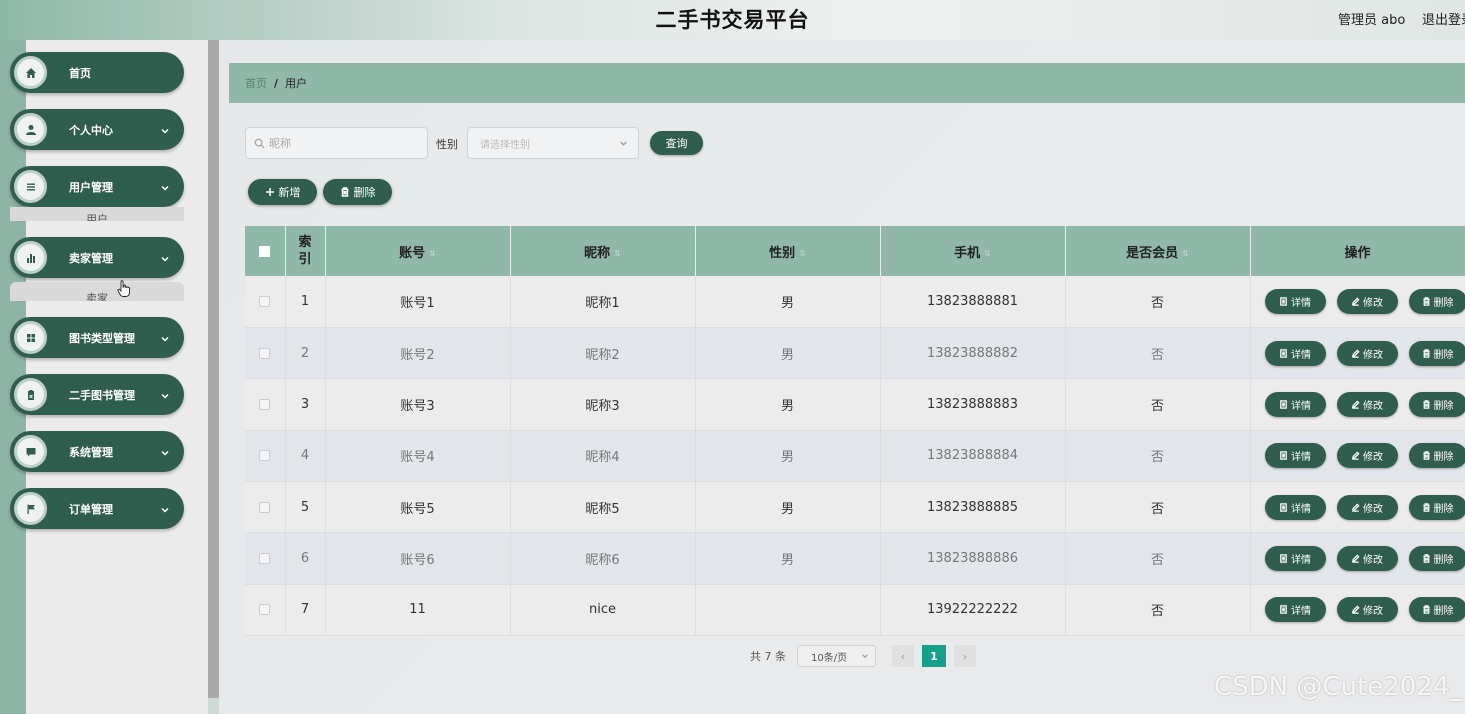  What do you see at coordinates (282, 192) in the screenshot?
I see `add-button: 新增` at bounding box center [282, 192].